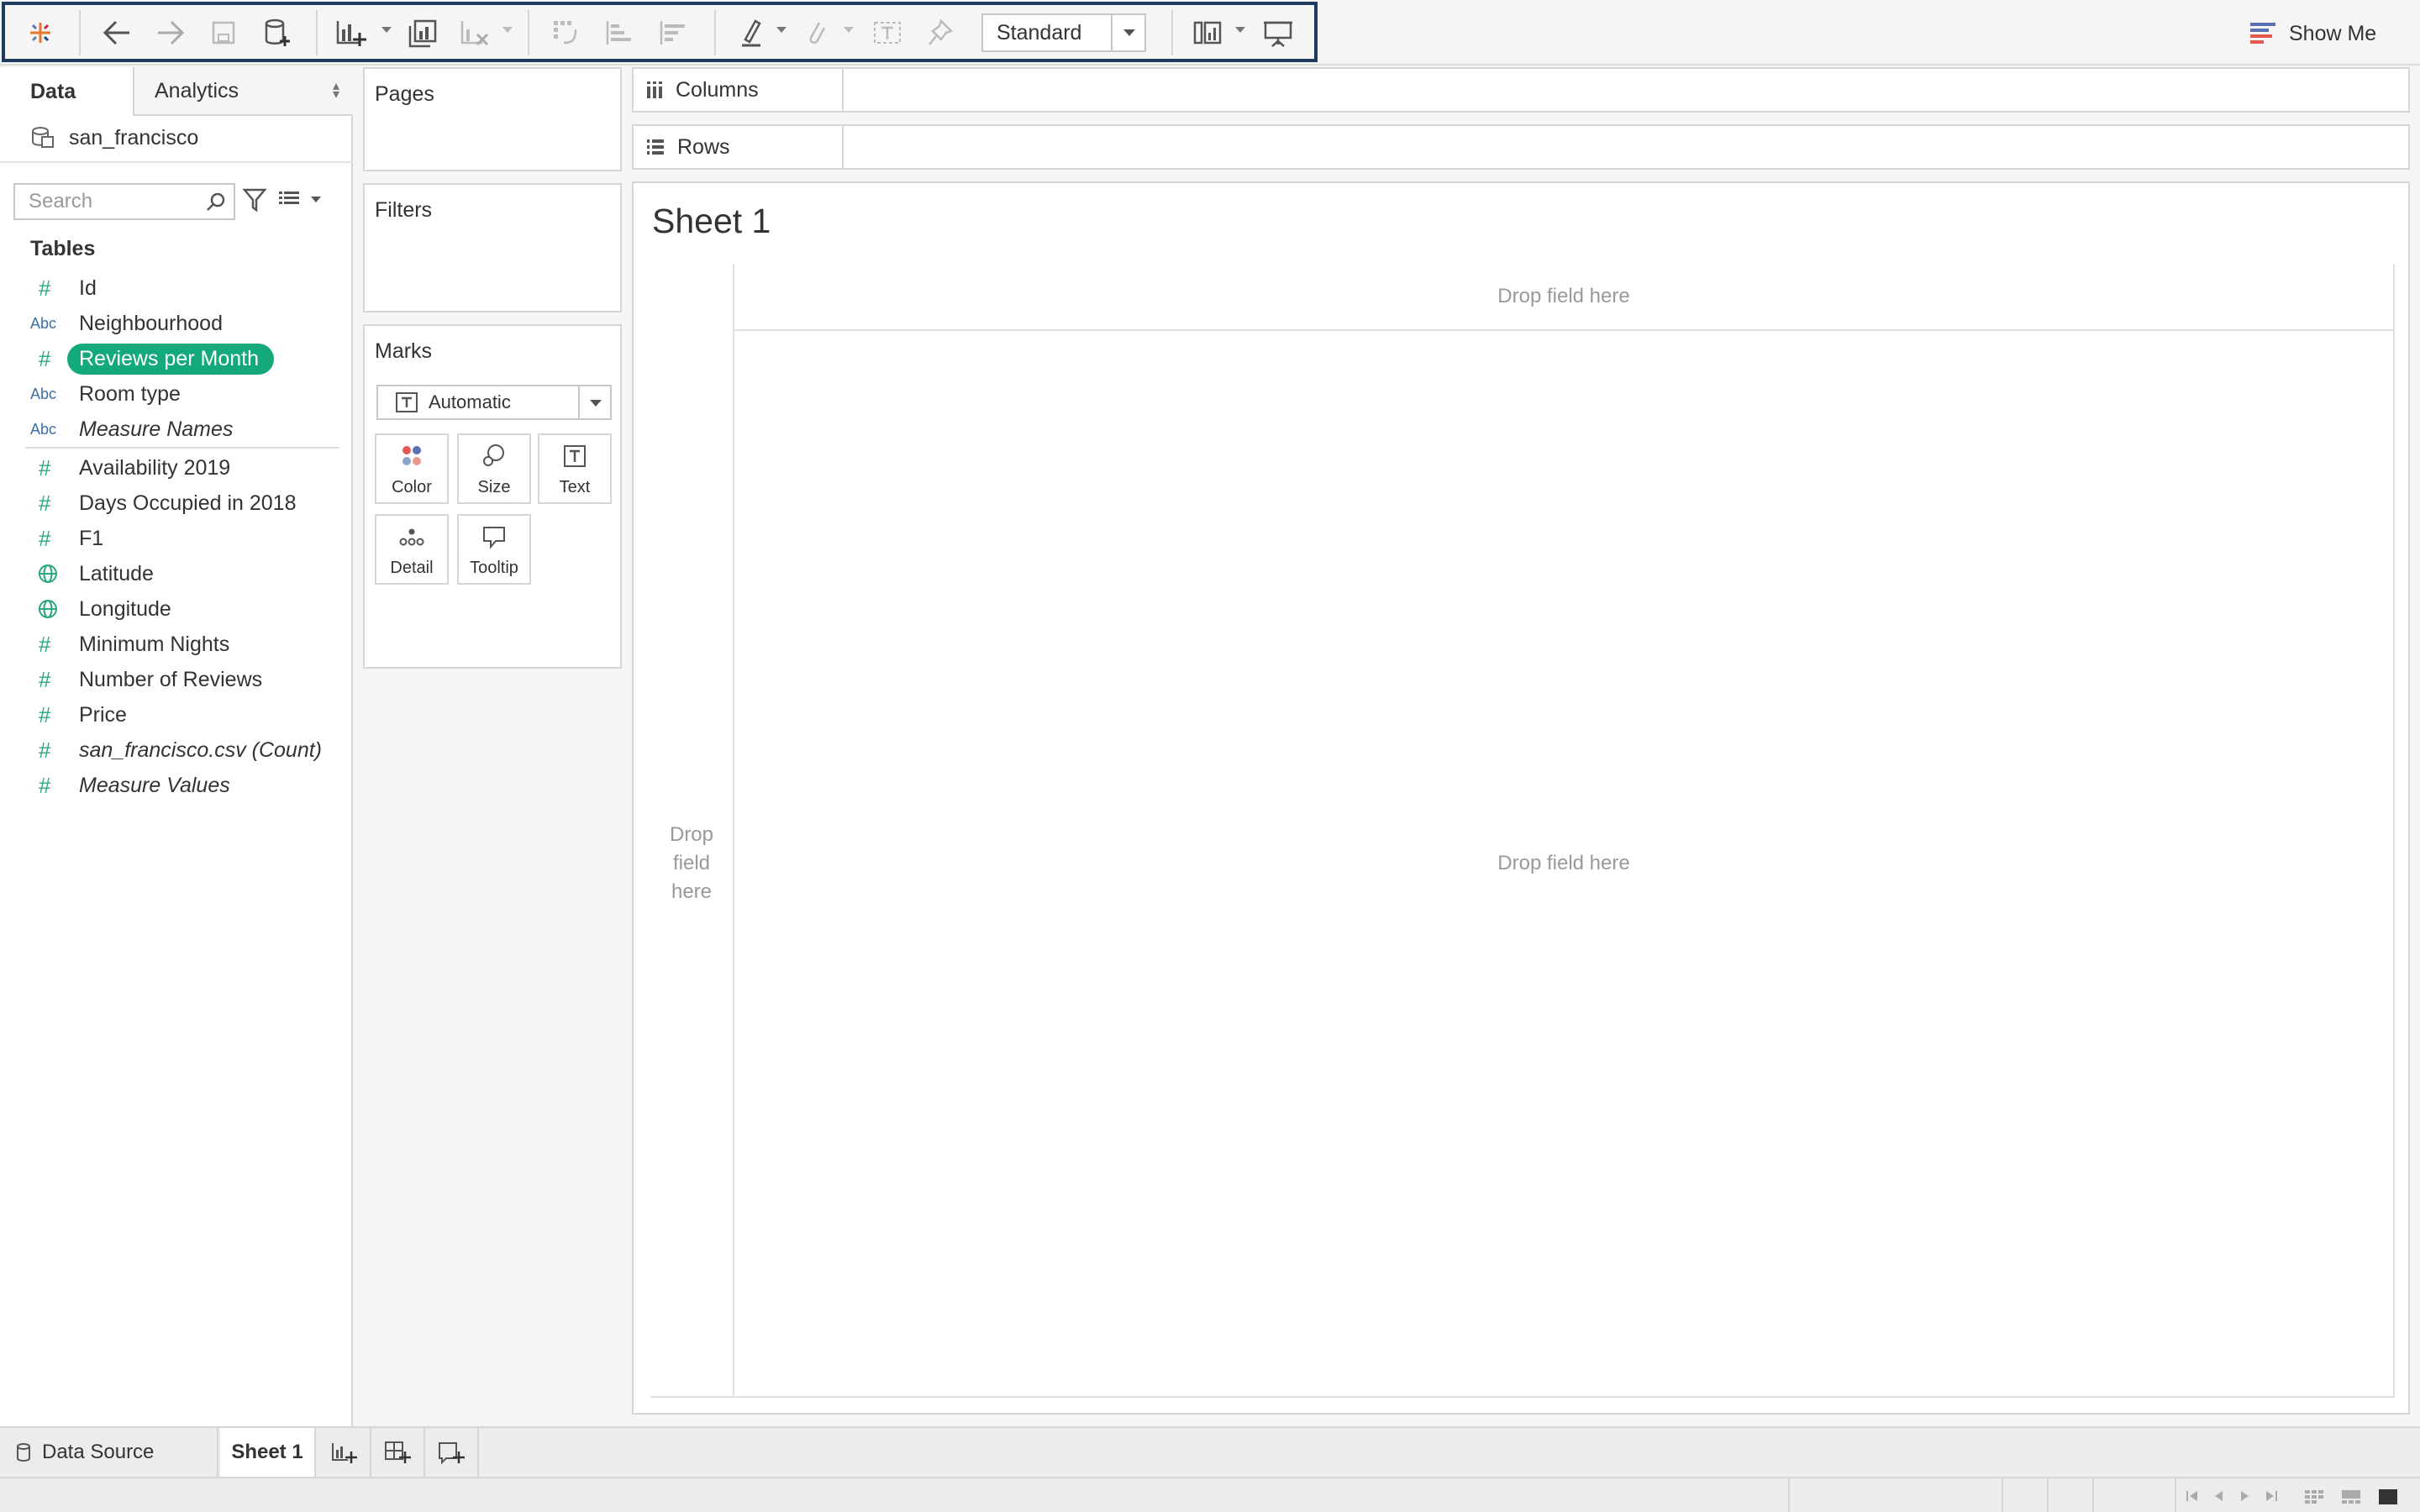  I want to click on tab-data-source: Data Source, so click(109, 1452).